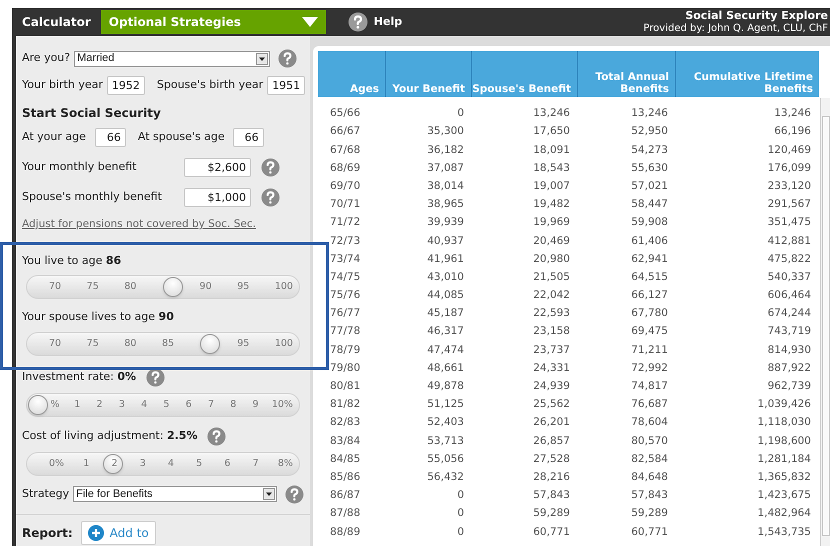 The width and height of the screenshot is (830, 546). What do you see at coordinates (551, 204) in the screenshot?
I see `table-cell-text: 19,482` at bounding box center [551, 204].